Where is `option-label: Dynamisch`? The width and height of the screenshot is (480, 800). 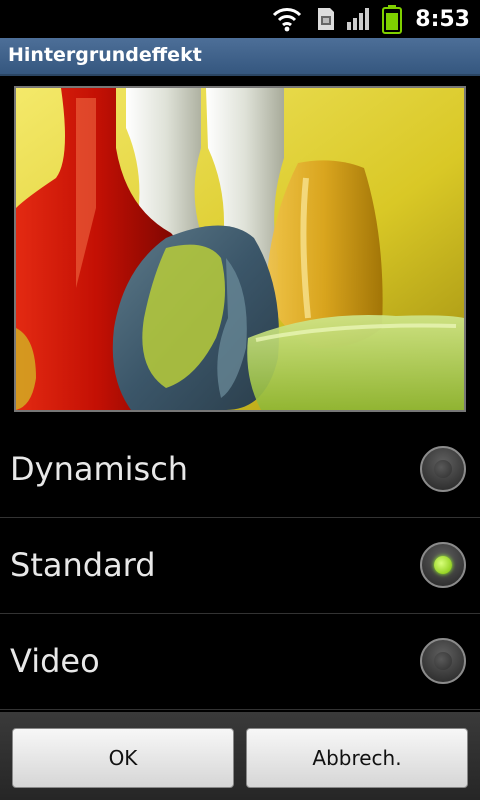
option-label: Dynamisch is located at coordinates (99, 469).